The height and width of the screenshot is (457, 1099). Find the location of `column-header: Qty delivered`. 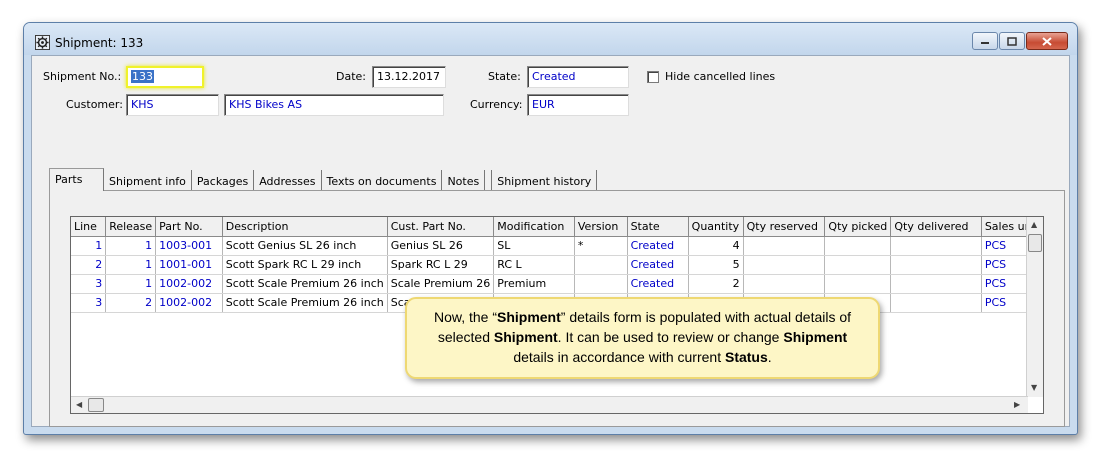

column-header: Qty delivered is located at coordinates (936, 227).